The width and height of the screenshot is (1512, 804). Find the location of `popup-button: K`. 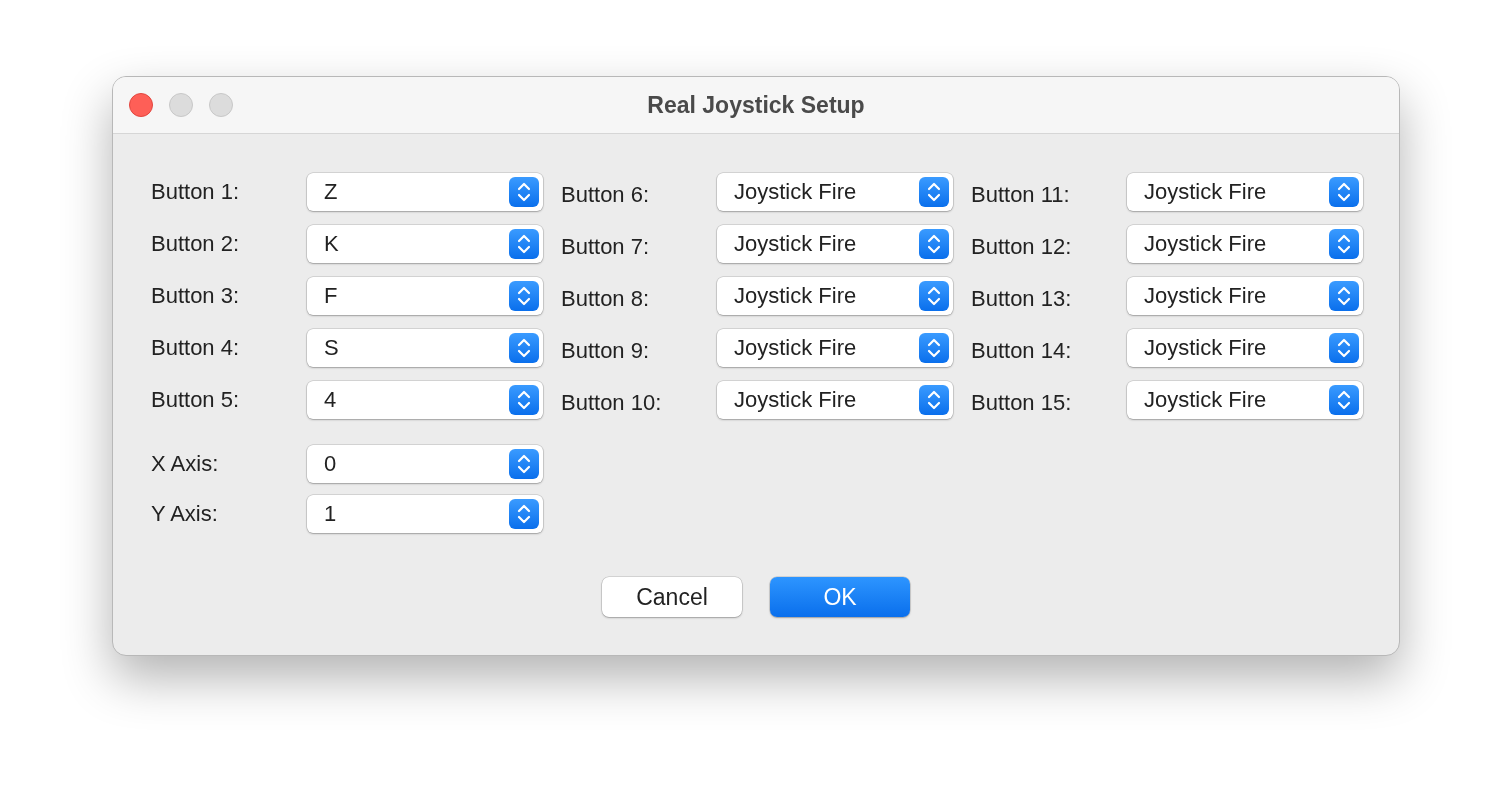

popup-button: K is located at coordinates (425, 244).